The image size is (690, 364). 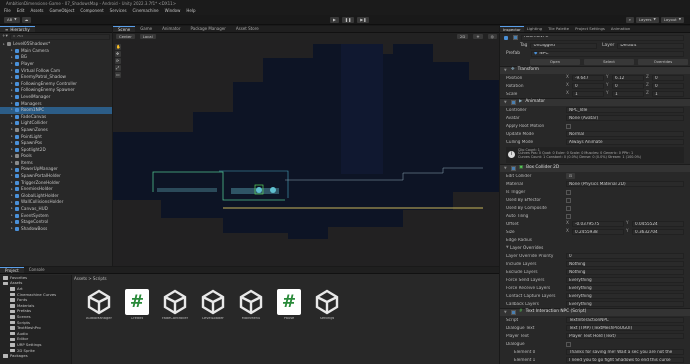 What do you see at coordinates (598, 232) in the screenshot?
I see `x-input: 0.2455938` at bounding box center [598, 232].